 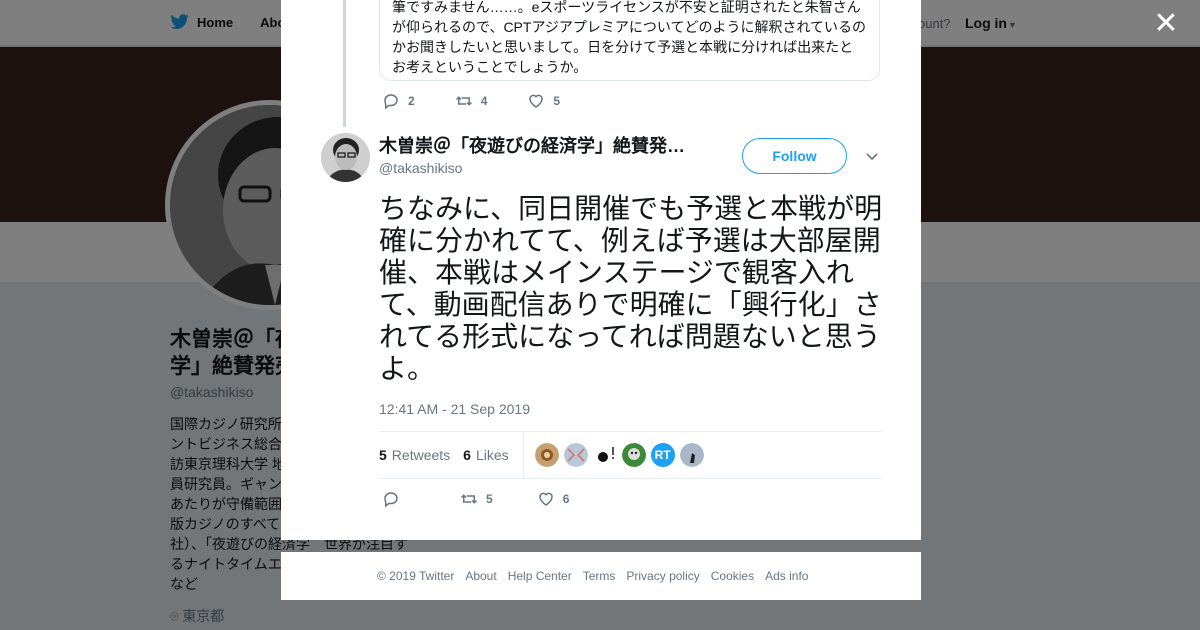 I want to click on parent-like-button: 5, so click(x=543, y=101).